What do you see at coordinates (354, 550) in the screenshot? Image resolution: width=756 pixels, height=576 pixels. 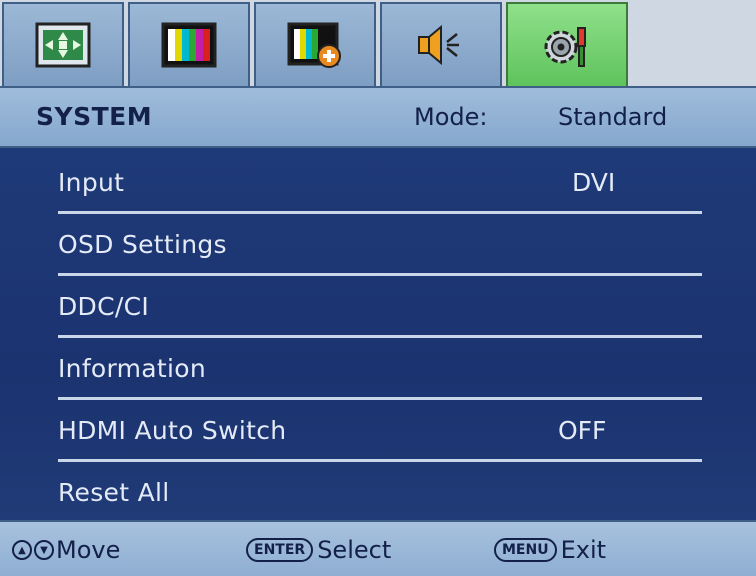 I see `select-label: Select` at bounding box center [354, 550].